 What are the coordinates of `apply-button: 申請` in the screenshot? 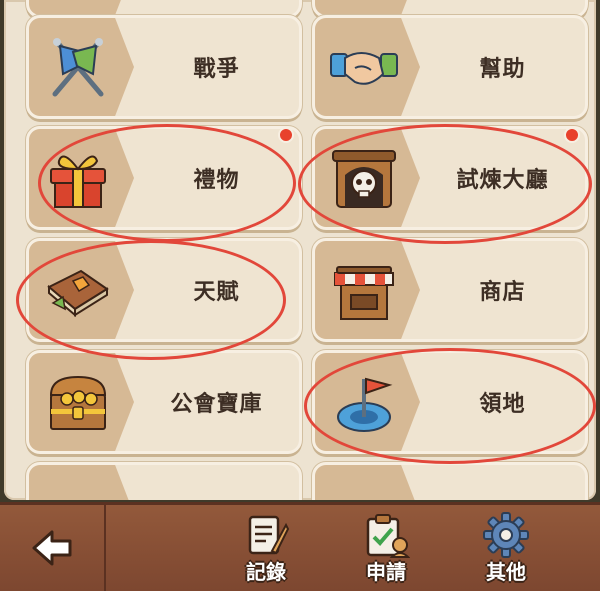 It's located at (386, 549).